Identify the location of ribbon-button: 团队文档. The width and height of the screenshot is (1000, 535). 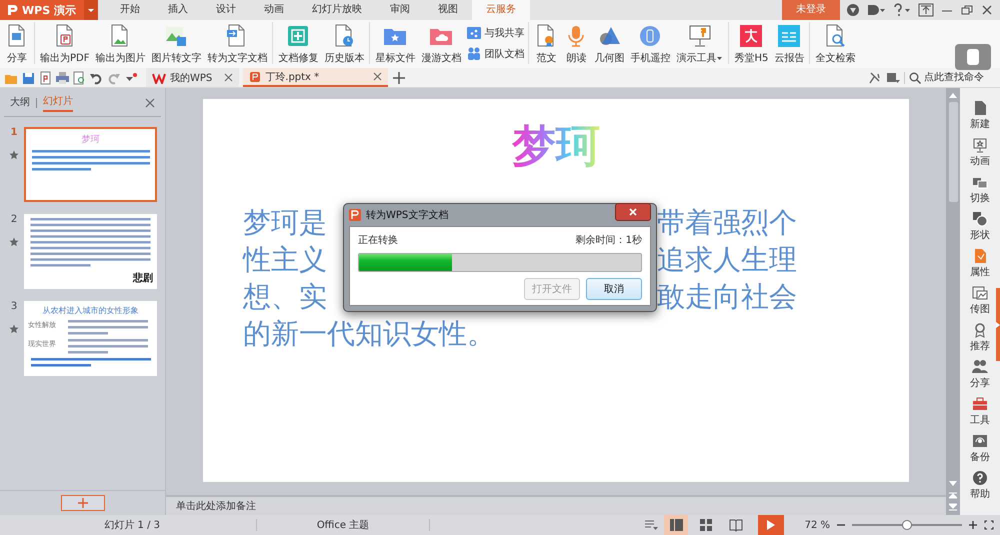
(495, 54).